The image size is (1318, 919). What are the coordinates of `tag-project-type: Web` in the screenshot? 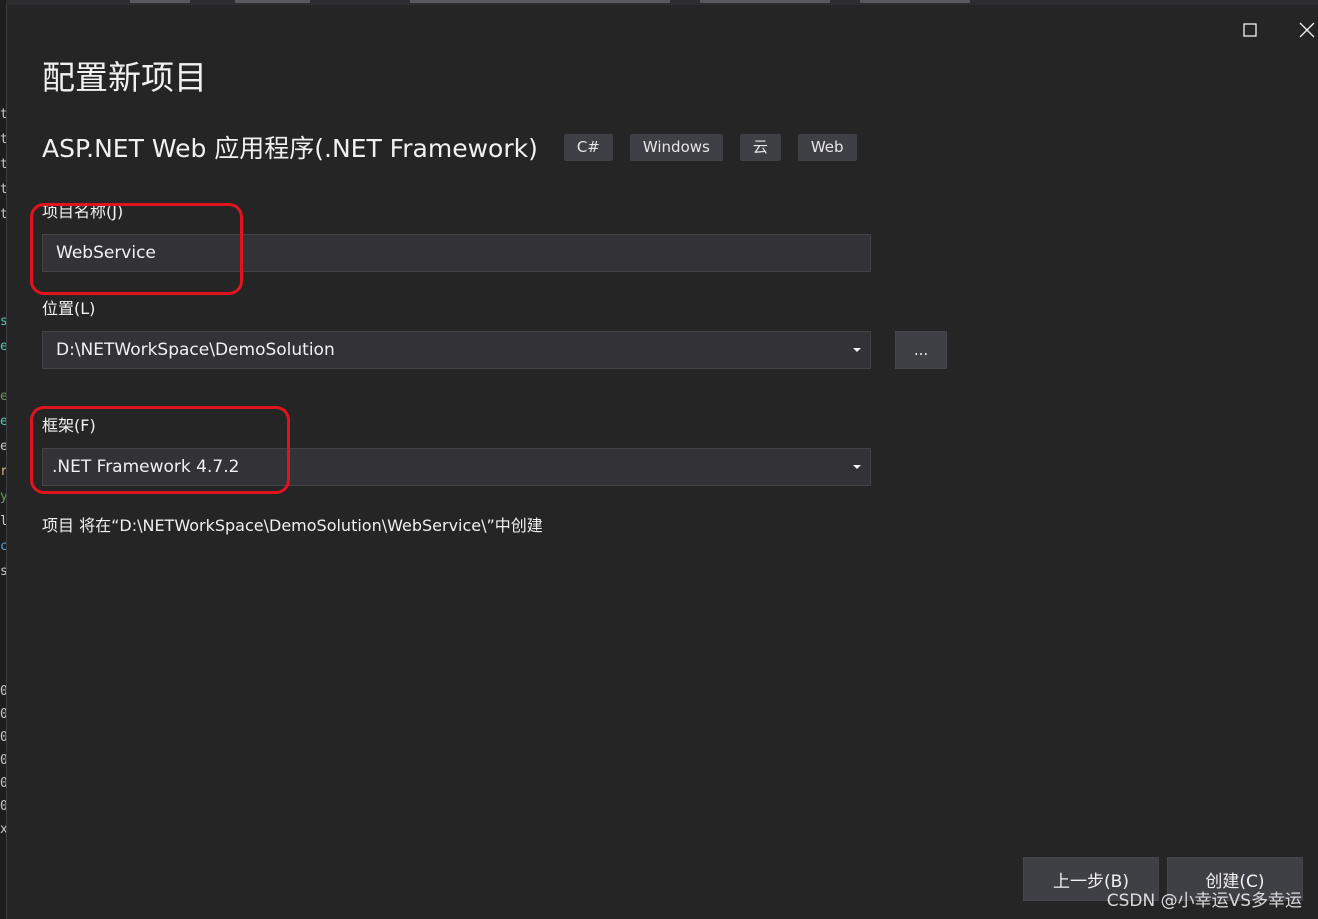 It's located at (827, 147).